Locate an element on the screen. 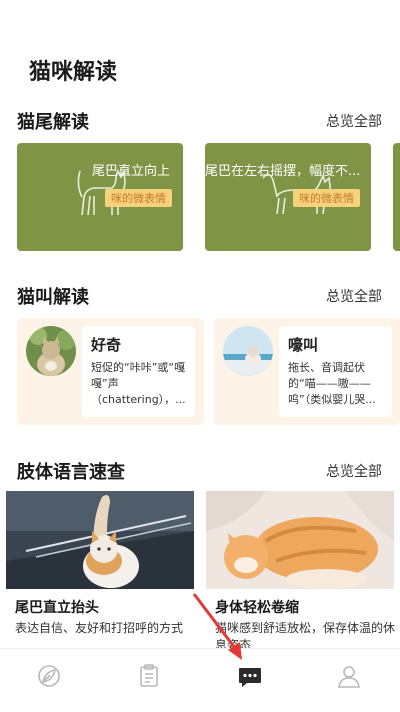 Image resolution: width=400 pixels, height=712 pixels. user-icon is located at coordinates (349, 677).